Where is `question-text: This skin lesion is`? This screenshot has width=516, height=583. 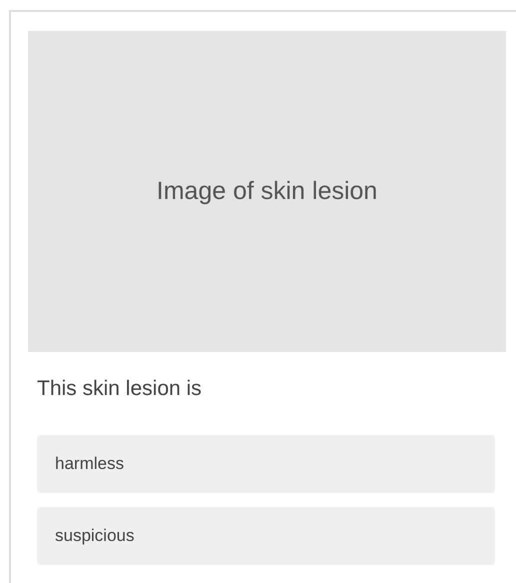
question-text: This skin lesion is is located at coordinates (120, 389).